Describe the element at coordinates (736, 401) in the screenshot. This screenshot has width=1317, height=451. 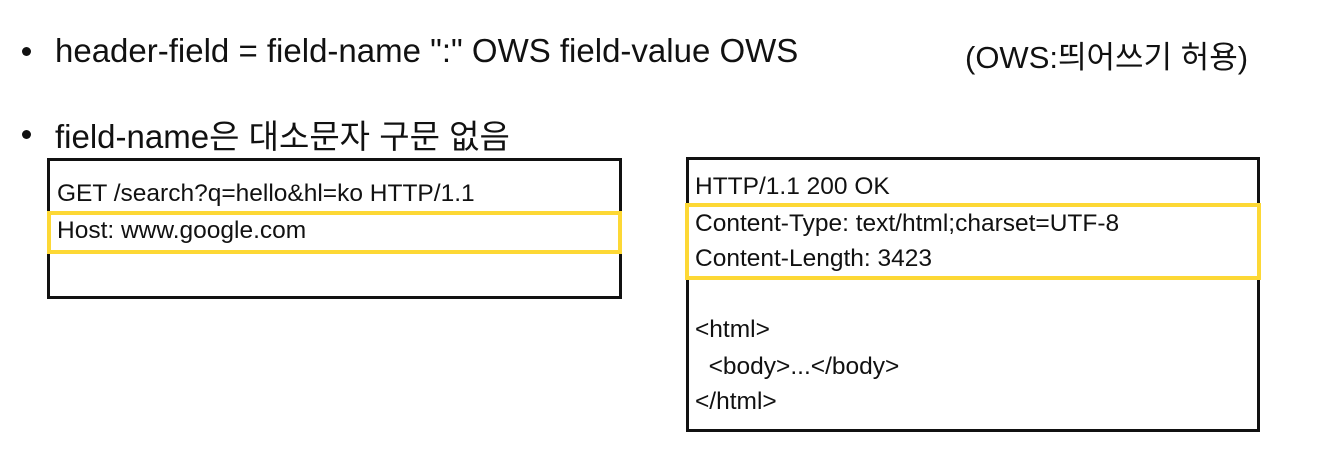
I see `response-body-line: </html>` at that location.